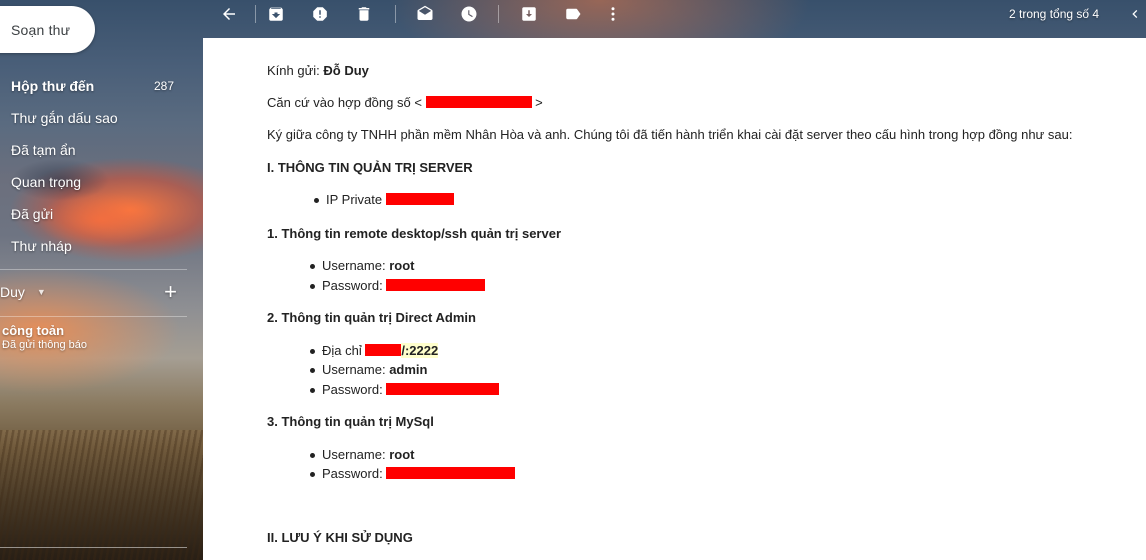 Image resolution: width=1146 pixels, height=560 pixels. I want to click on report-spam-icon, so click(320, 14).